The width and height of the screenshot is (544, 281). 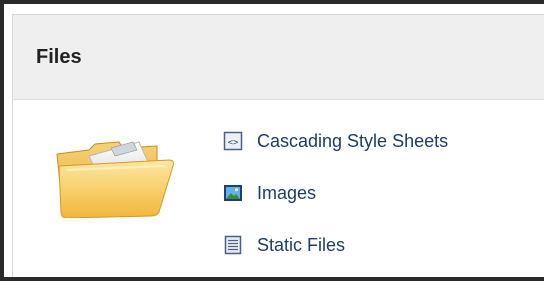 I want to click on list-item-static-files: Static Files, so click(x=335, y=245).